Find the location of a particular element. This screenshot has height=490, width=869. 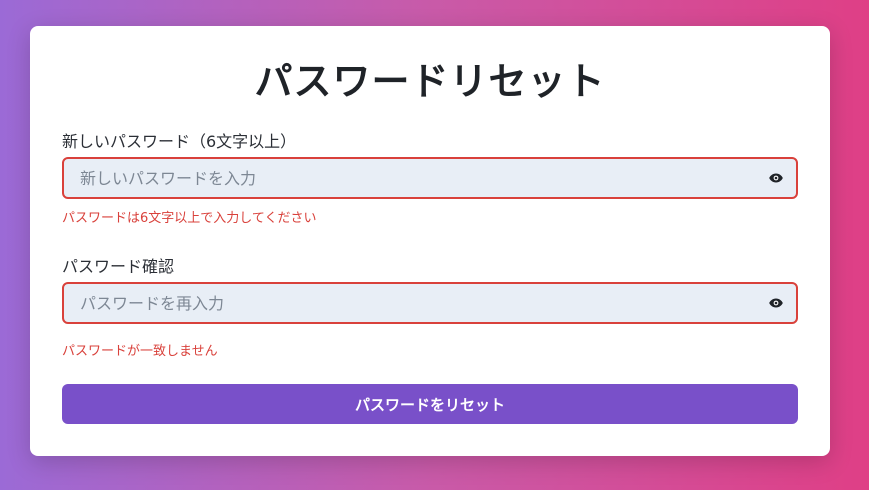

reset-password-button: パスワードをリセット is located at coordinates (430, 404).